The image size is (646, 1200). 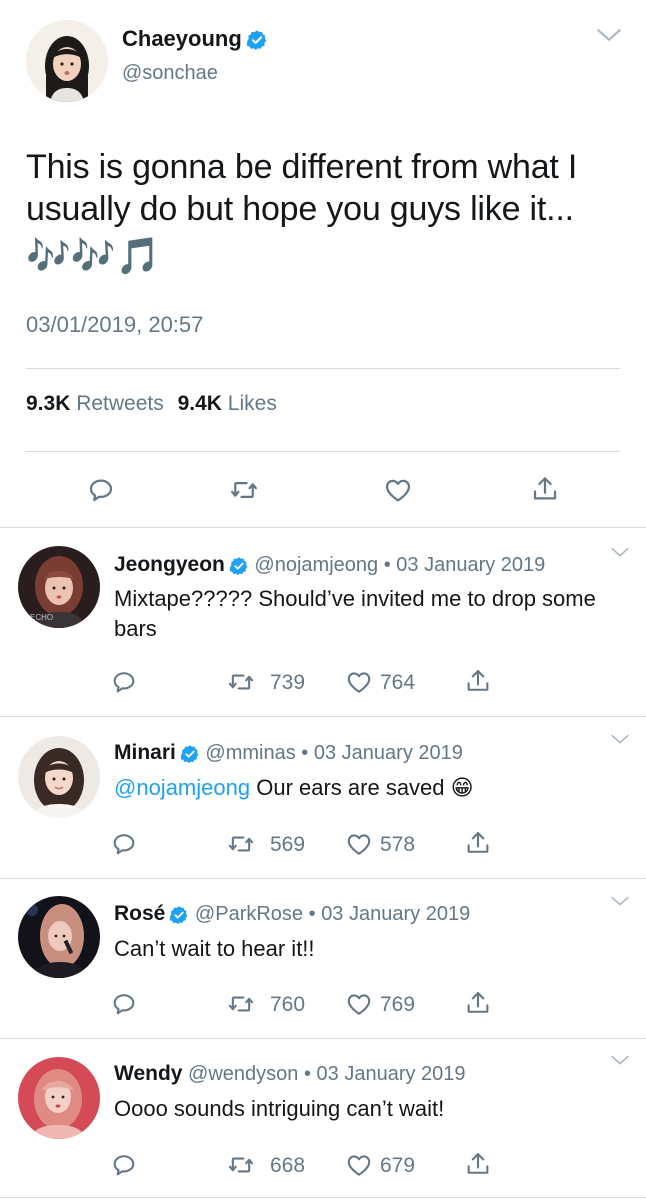 What do you see at coordinates (316, 565) in the screenshot?
I see `reply-author-handle: @nojamjeong` at bounding box center [316, 565].